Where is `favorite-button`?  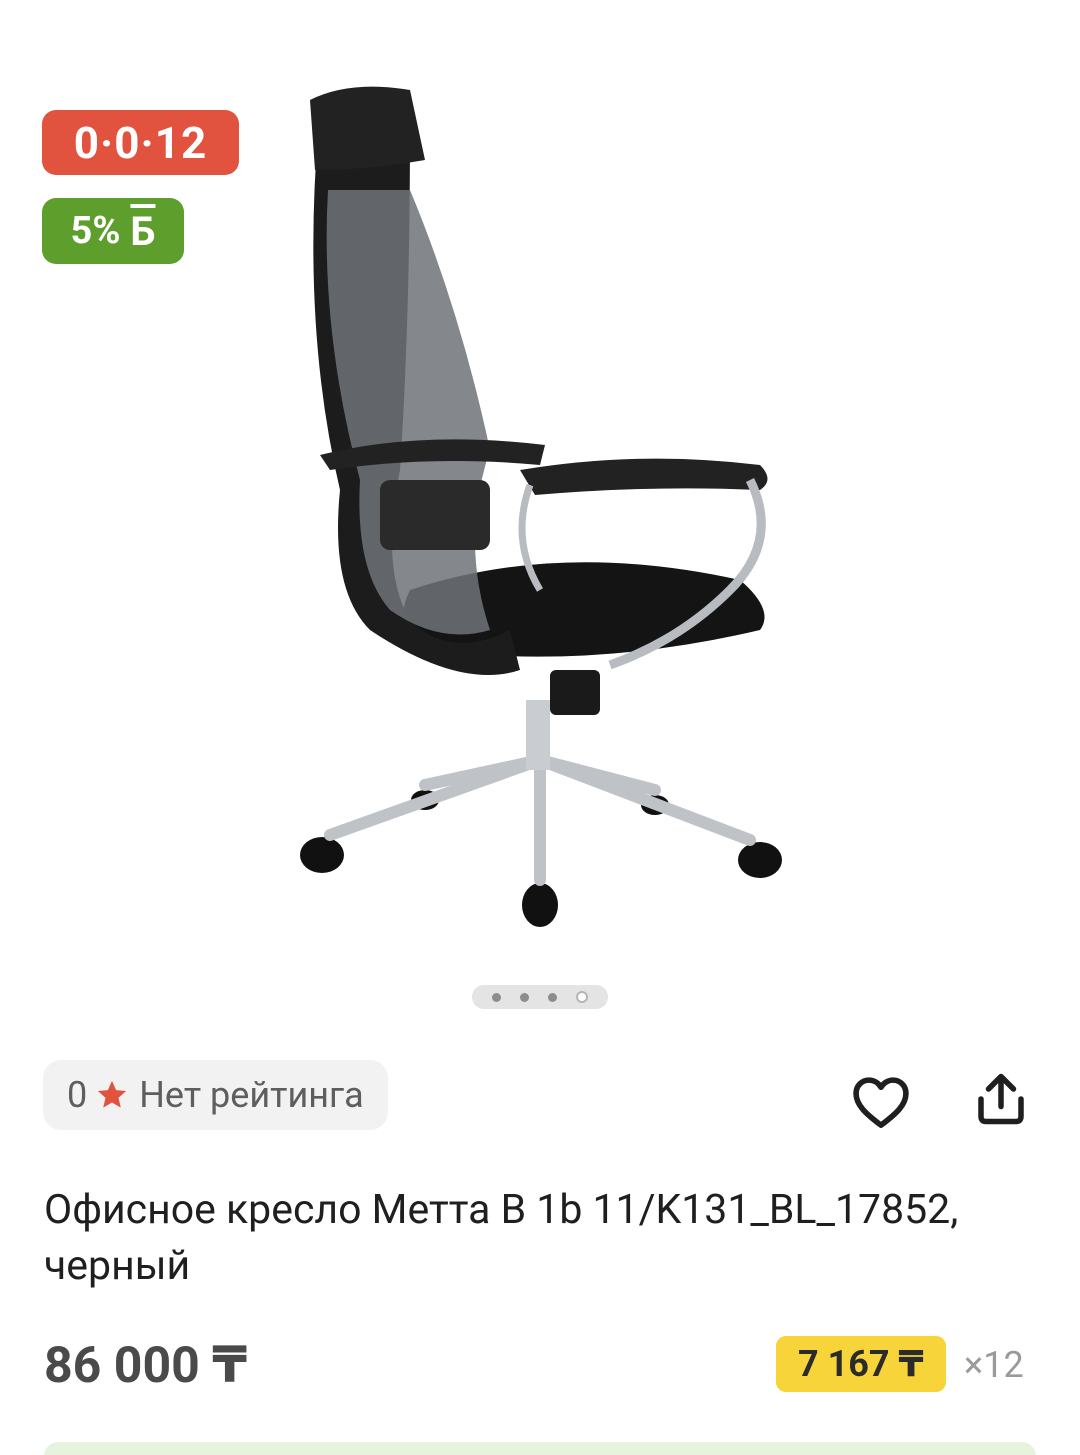 favorite-button is located at coordinates (881, 1101).